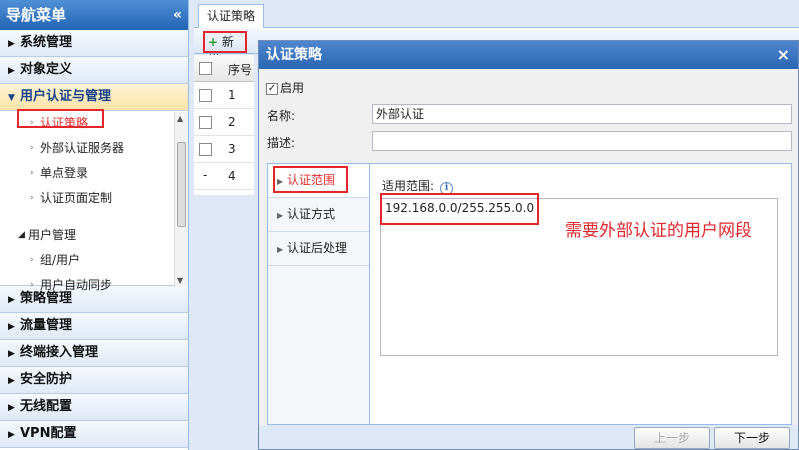 The image size is (799, 450). What do you see at coordinates (94, 173) in the screenshot?
I see `nav-item-sso: › 单点登录` at bounding box center [94, 173].